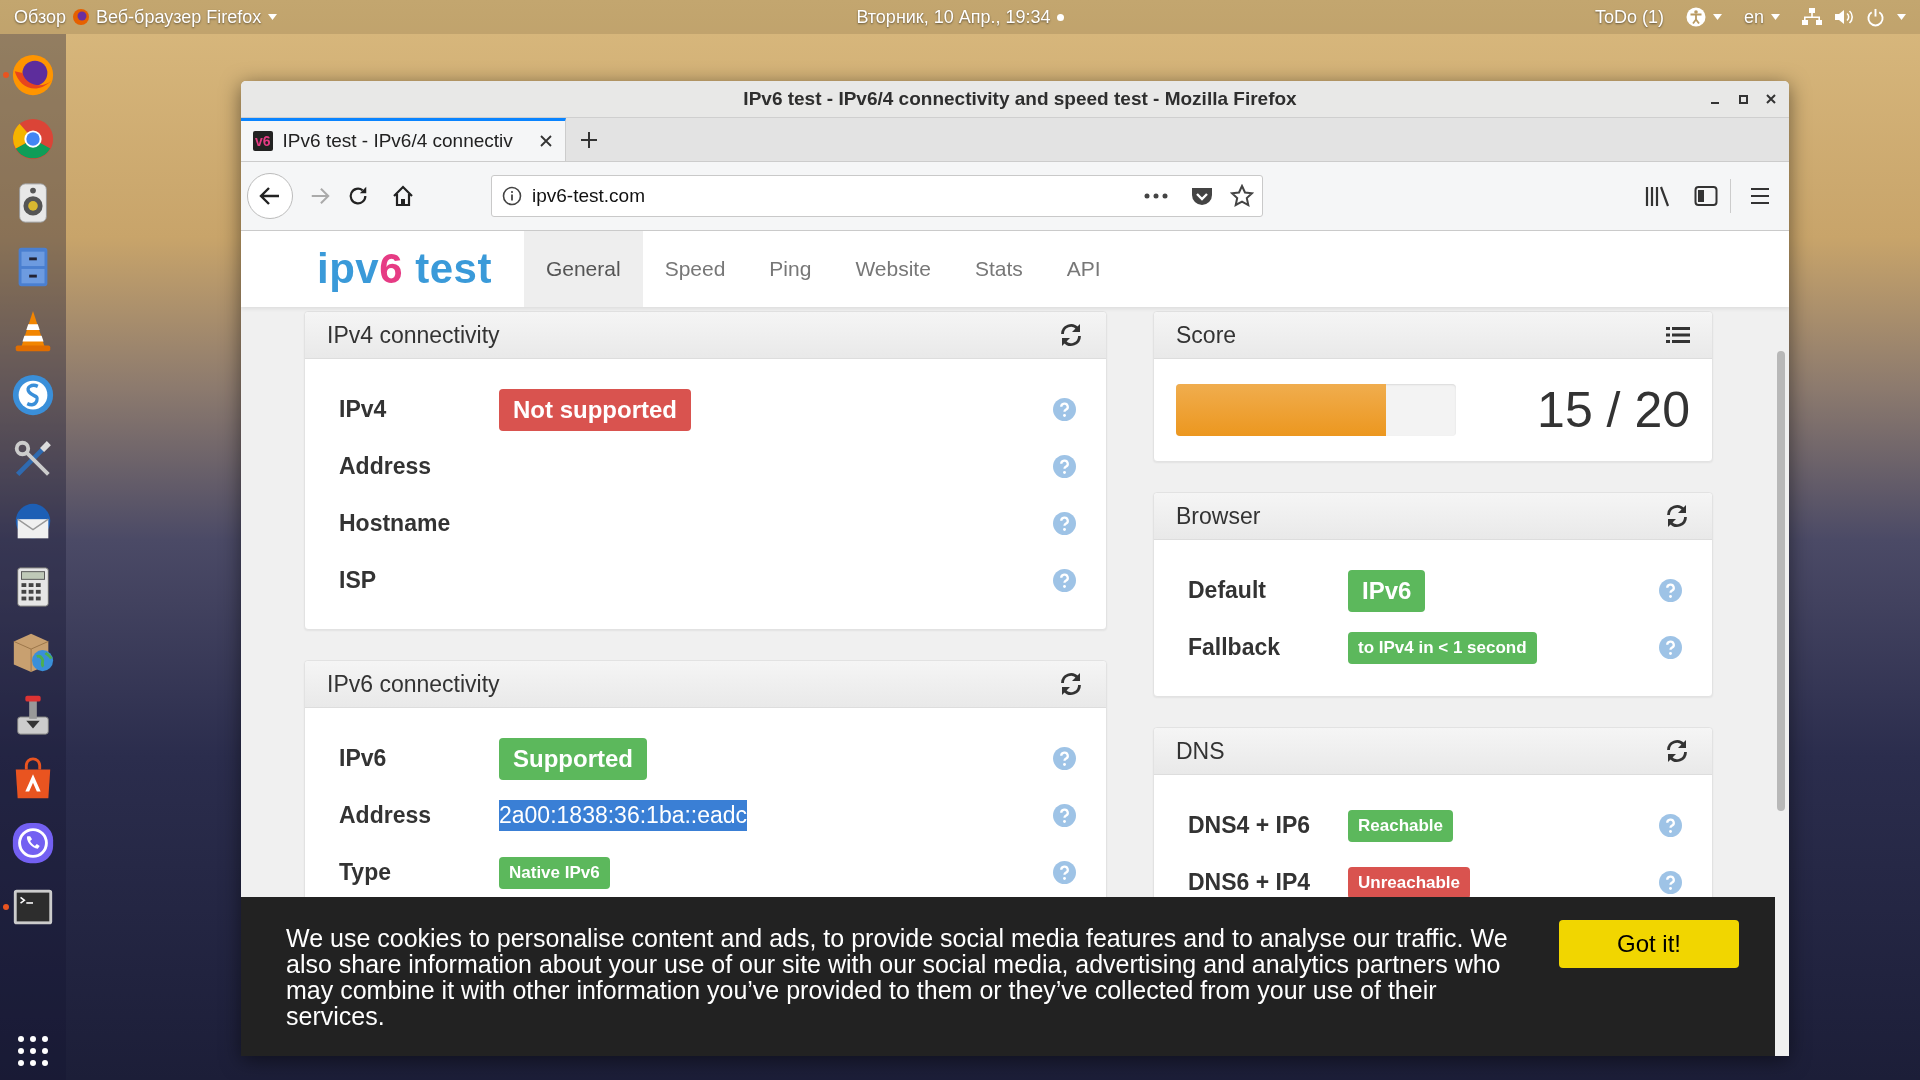 This screenshot has height=1080, width=1920. What do you see at coordinates (897, 976) in the screenshot?
I see `cookie-notice-text: We use cookies to personalise content and ads, to provide social media features and to analyse our traffic. We also share information about your use of our site with our social media, advertising and analytics partners who may combine it with other information you’ve provided to them or they’ve collected from your use of their services.` at bounding box center [897, 976].